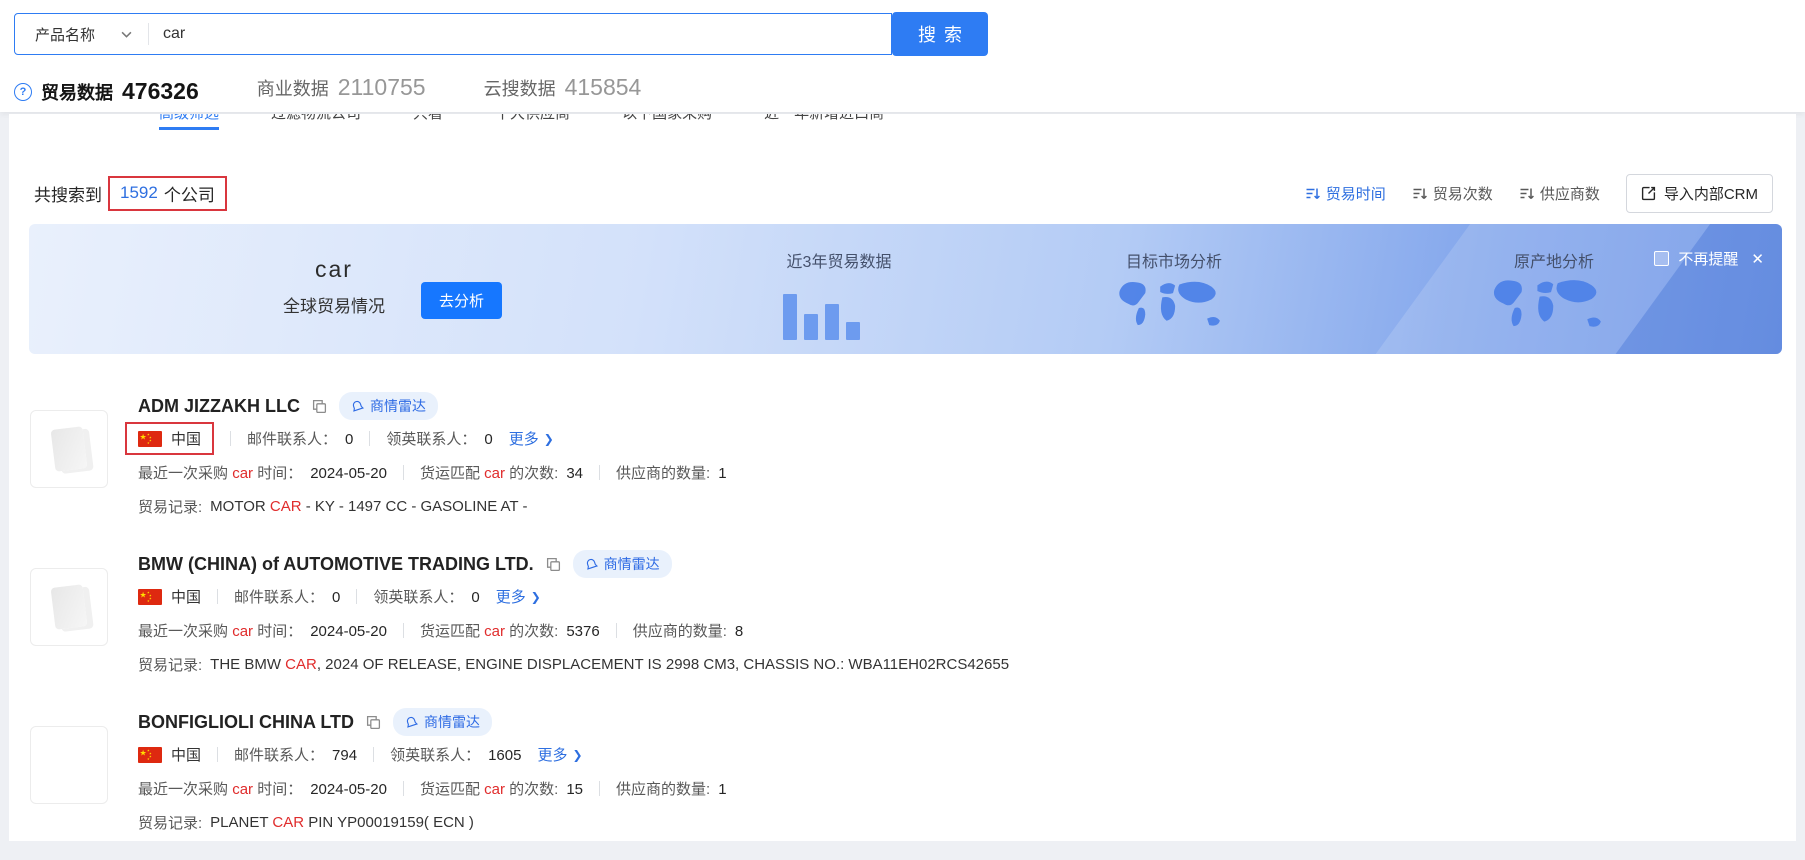 The image size is (1805, 860). I want to click on banner-section-origin-label: 原产地分析, so click(1553, 262).